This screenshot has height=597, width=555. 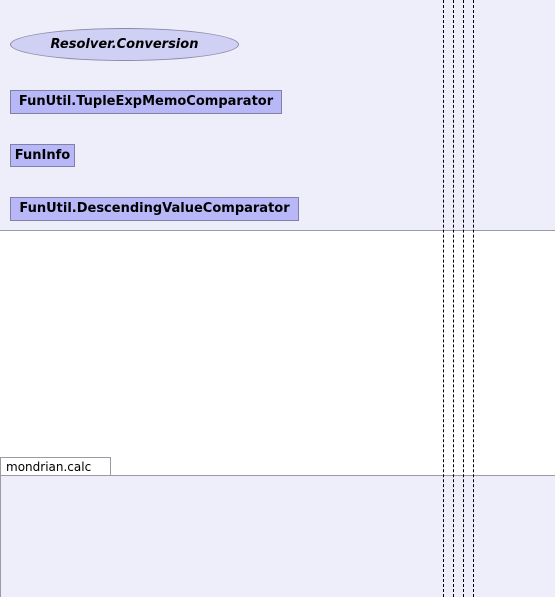 What do you see at coordinates (42, 155) in the screenshot?
I see `class-box-funinfo: FunInfo` at bounding box center [42, 155].